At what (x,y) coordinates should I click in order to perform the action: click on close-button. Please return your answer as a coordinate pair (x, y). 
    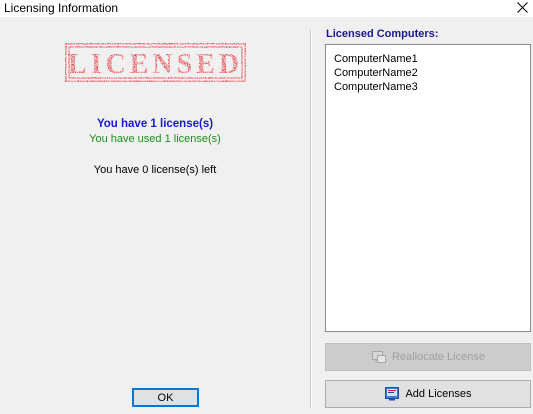
    Looking at the image, I should click on (522, 8).